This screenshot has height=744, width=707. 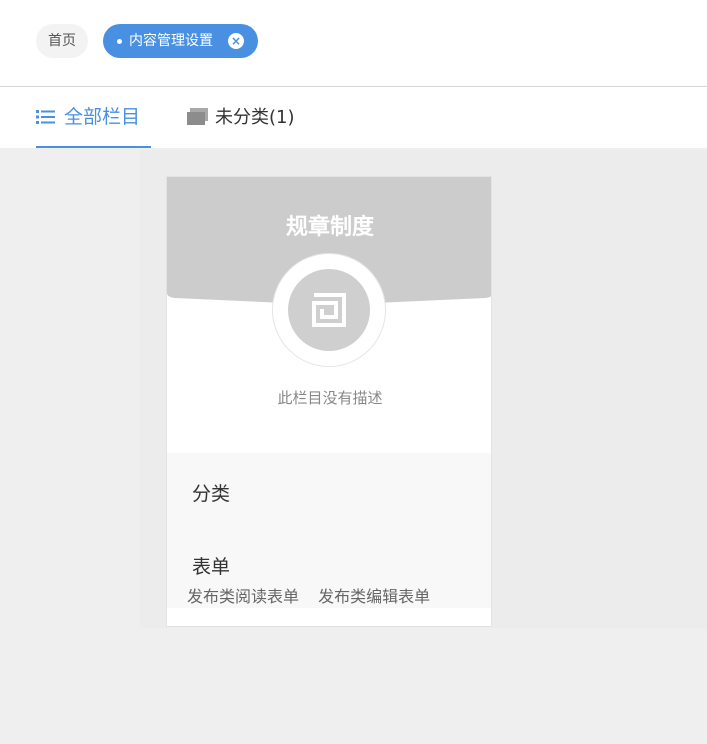 I want to click on card-footer: 分类 表单 发布类阅读表单 发布类编辑表单, so click(x=329, y=530).